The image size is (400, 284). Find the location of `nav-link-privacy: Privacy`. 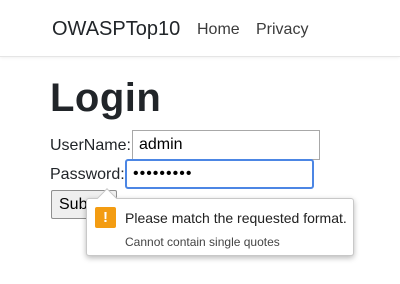

nav-link-privacy: Privacy is located at coordinates (282, 30).